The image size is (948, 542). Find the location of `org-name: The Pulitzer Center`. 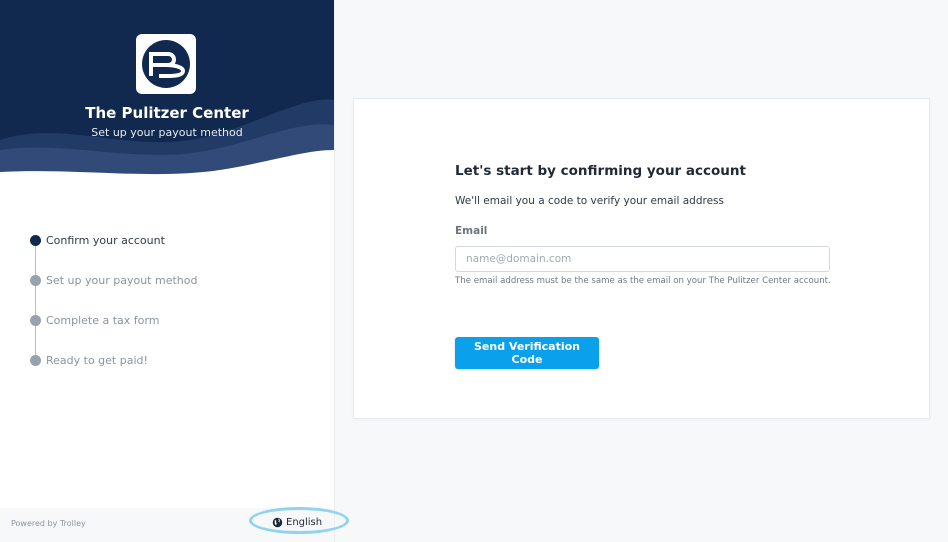

org-name: The Pulitzer Center is located at coordinates (167, 113).